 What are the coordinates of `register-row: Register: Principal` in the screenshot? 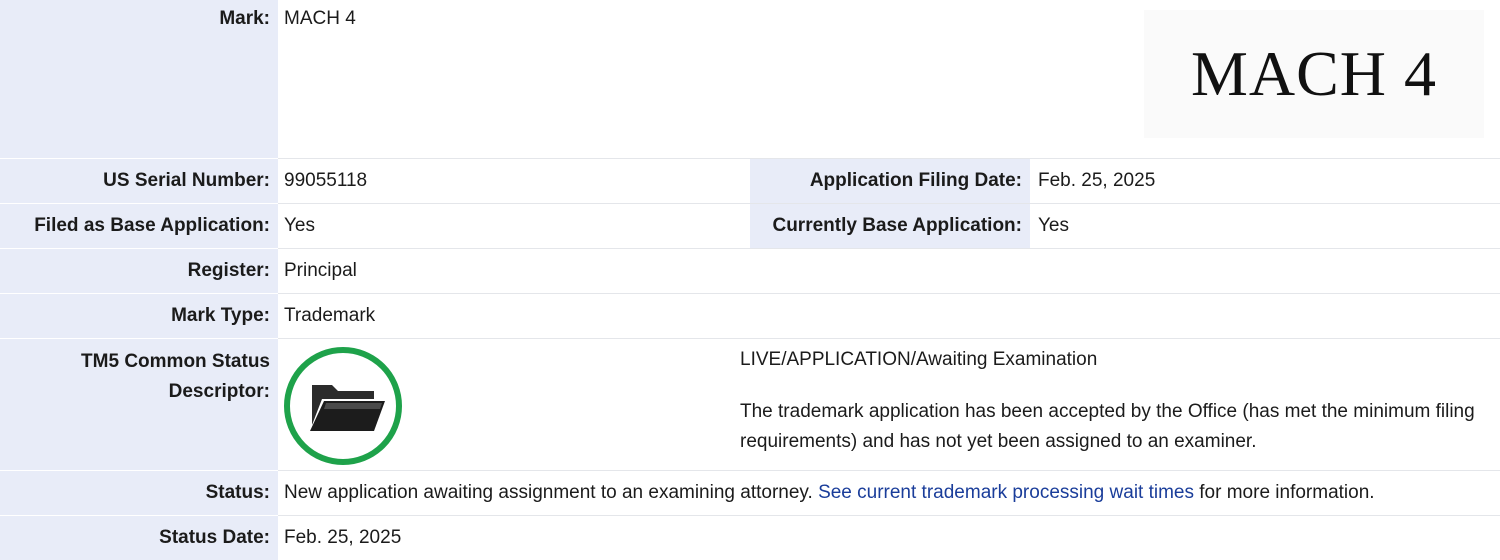 It's located at (750, 271).